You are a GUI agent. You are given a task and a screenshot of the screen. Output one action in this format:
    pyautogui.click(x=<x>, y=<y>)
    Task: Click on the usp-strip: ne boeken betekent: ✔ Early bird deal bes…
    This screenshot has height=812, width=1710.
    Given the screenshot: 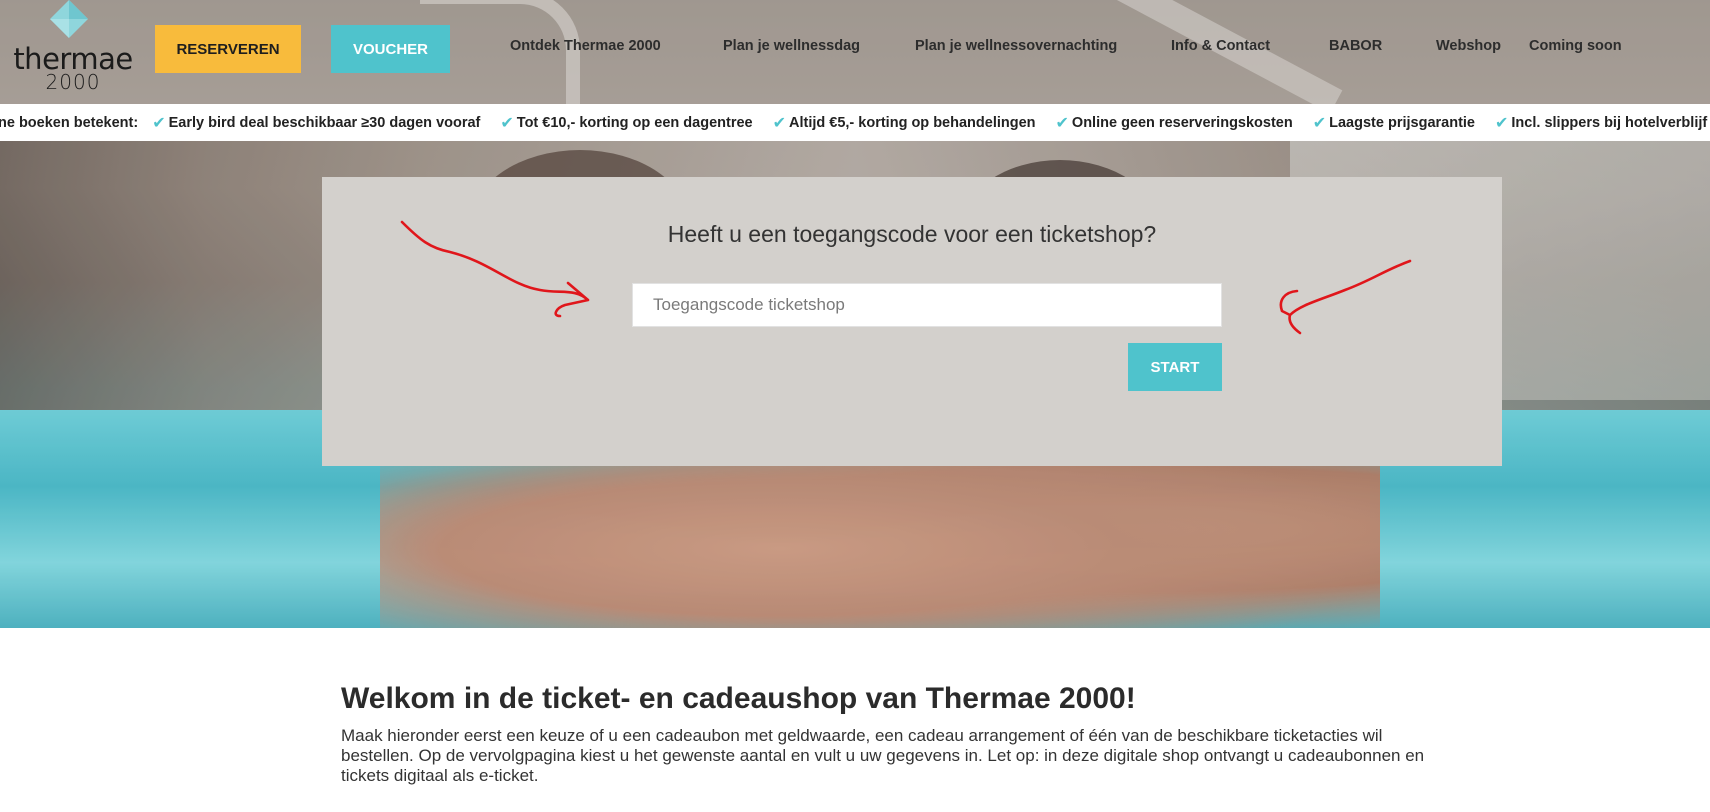 What is the action you would take?
    pyautogui.click(x=855, y=122)
    